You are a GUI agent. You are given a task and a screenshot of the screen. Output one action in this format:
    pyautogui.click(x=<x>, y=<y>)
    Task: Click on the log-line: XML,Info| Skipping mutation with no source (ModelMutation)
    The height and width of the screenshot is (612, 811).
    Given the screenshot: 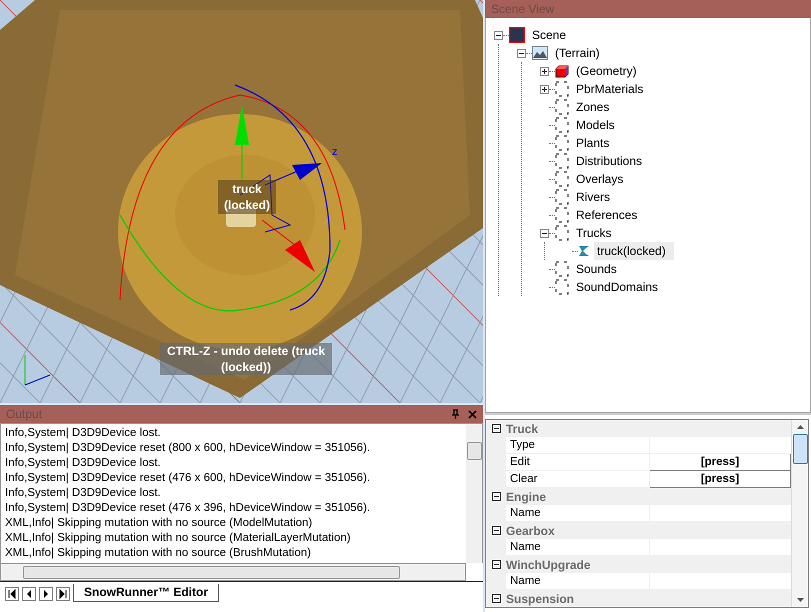 What is the action you would take?
    pyautogui.click(x=159, y=523)
    